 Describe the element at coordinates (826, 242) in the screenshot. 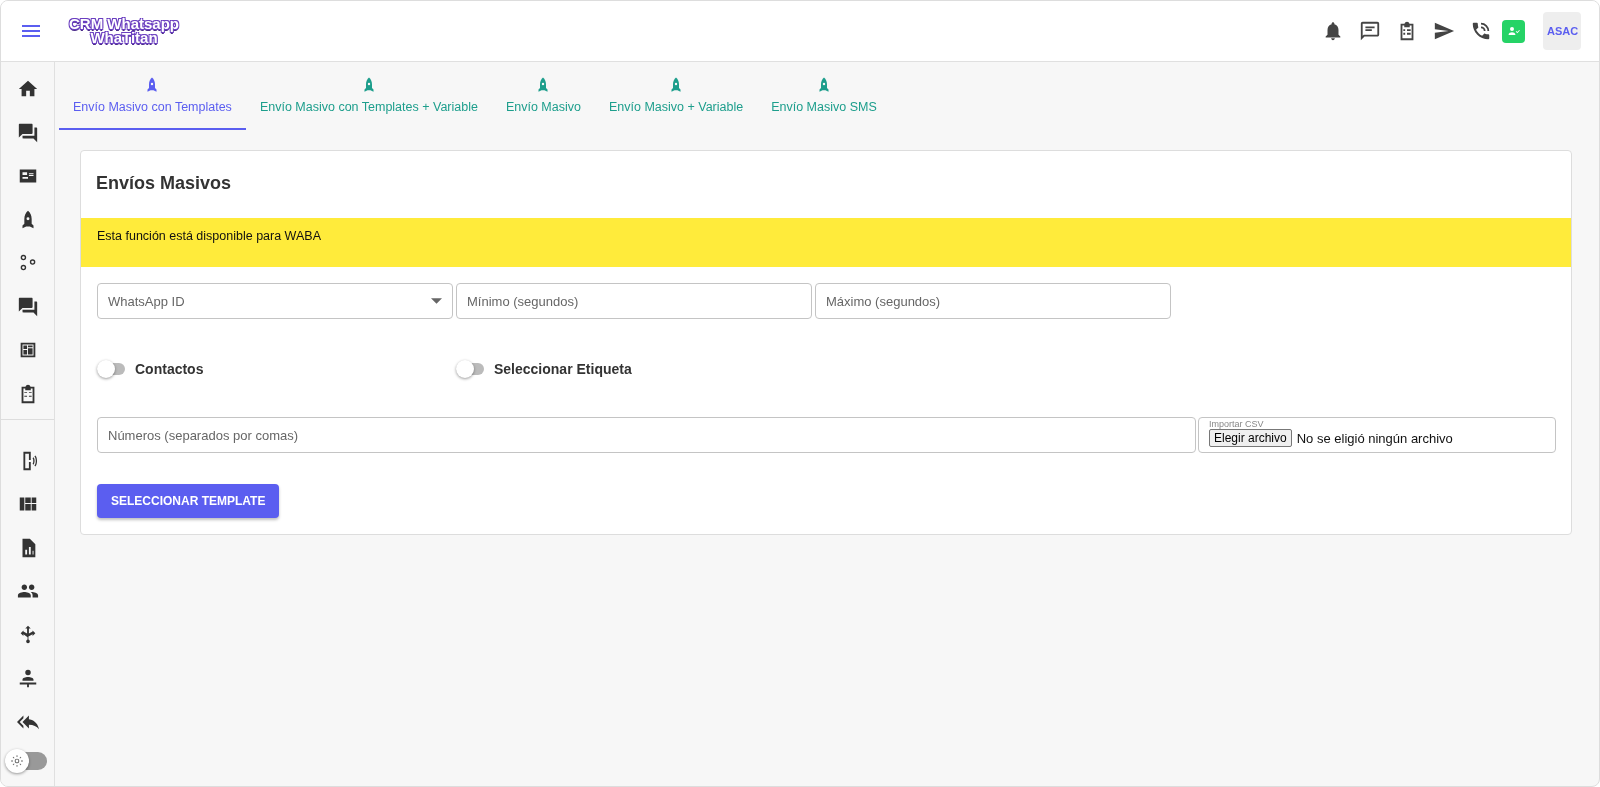

I see `notice-banner: Esta función está disponible para WABA` at that location.